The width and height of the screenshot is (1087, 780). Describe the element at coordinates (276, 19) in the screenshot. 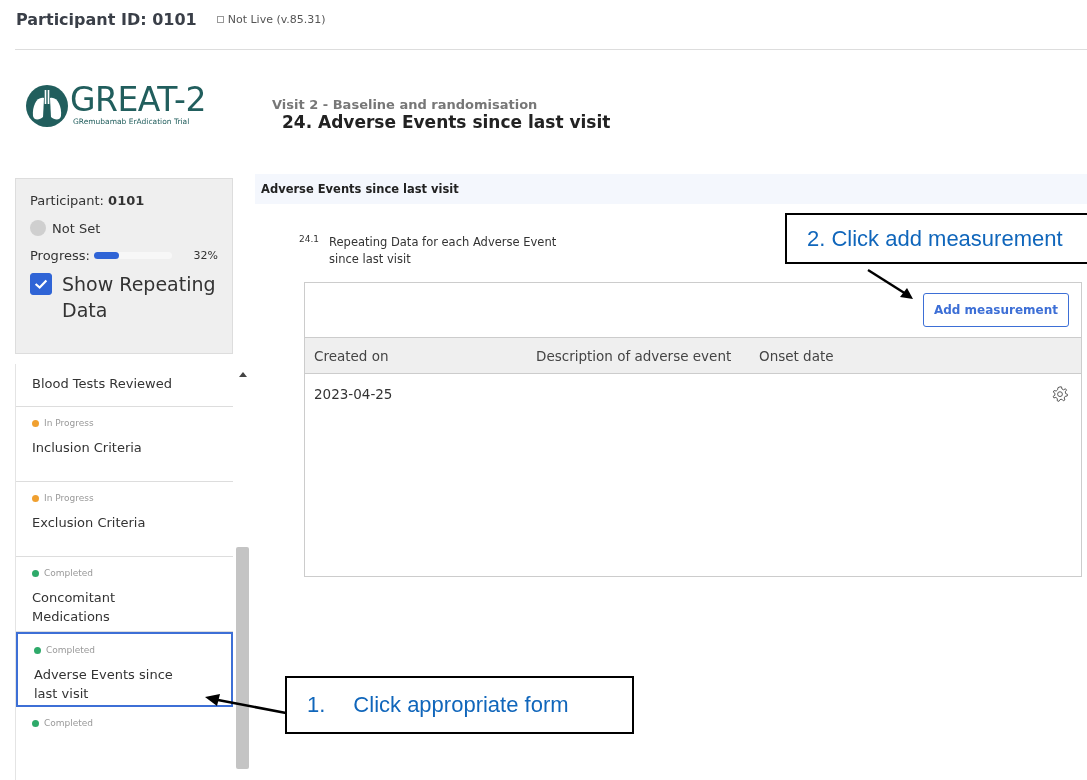

I see `environment-label: Not Live (v.85.31)` at that location.